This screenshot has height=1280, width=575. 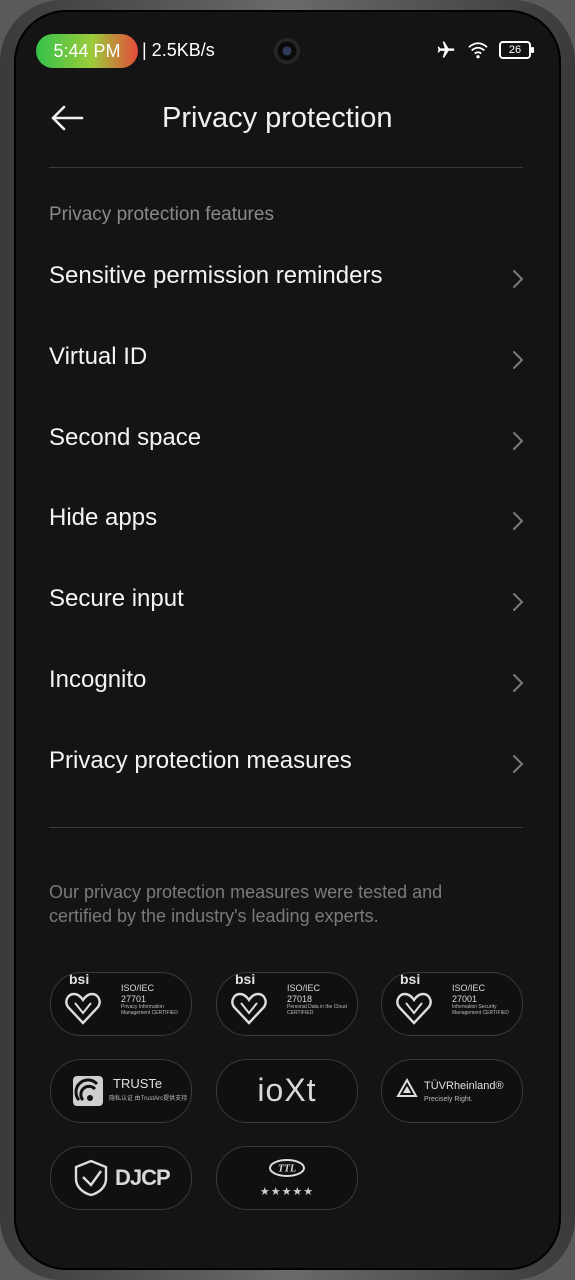 I want to click on list-item-second-space: Second space, so click(x=287, y=442).